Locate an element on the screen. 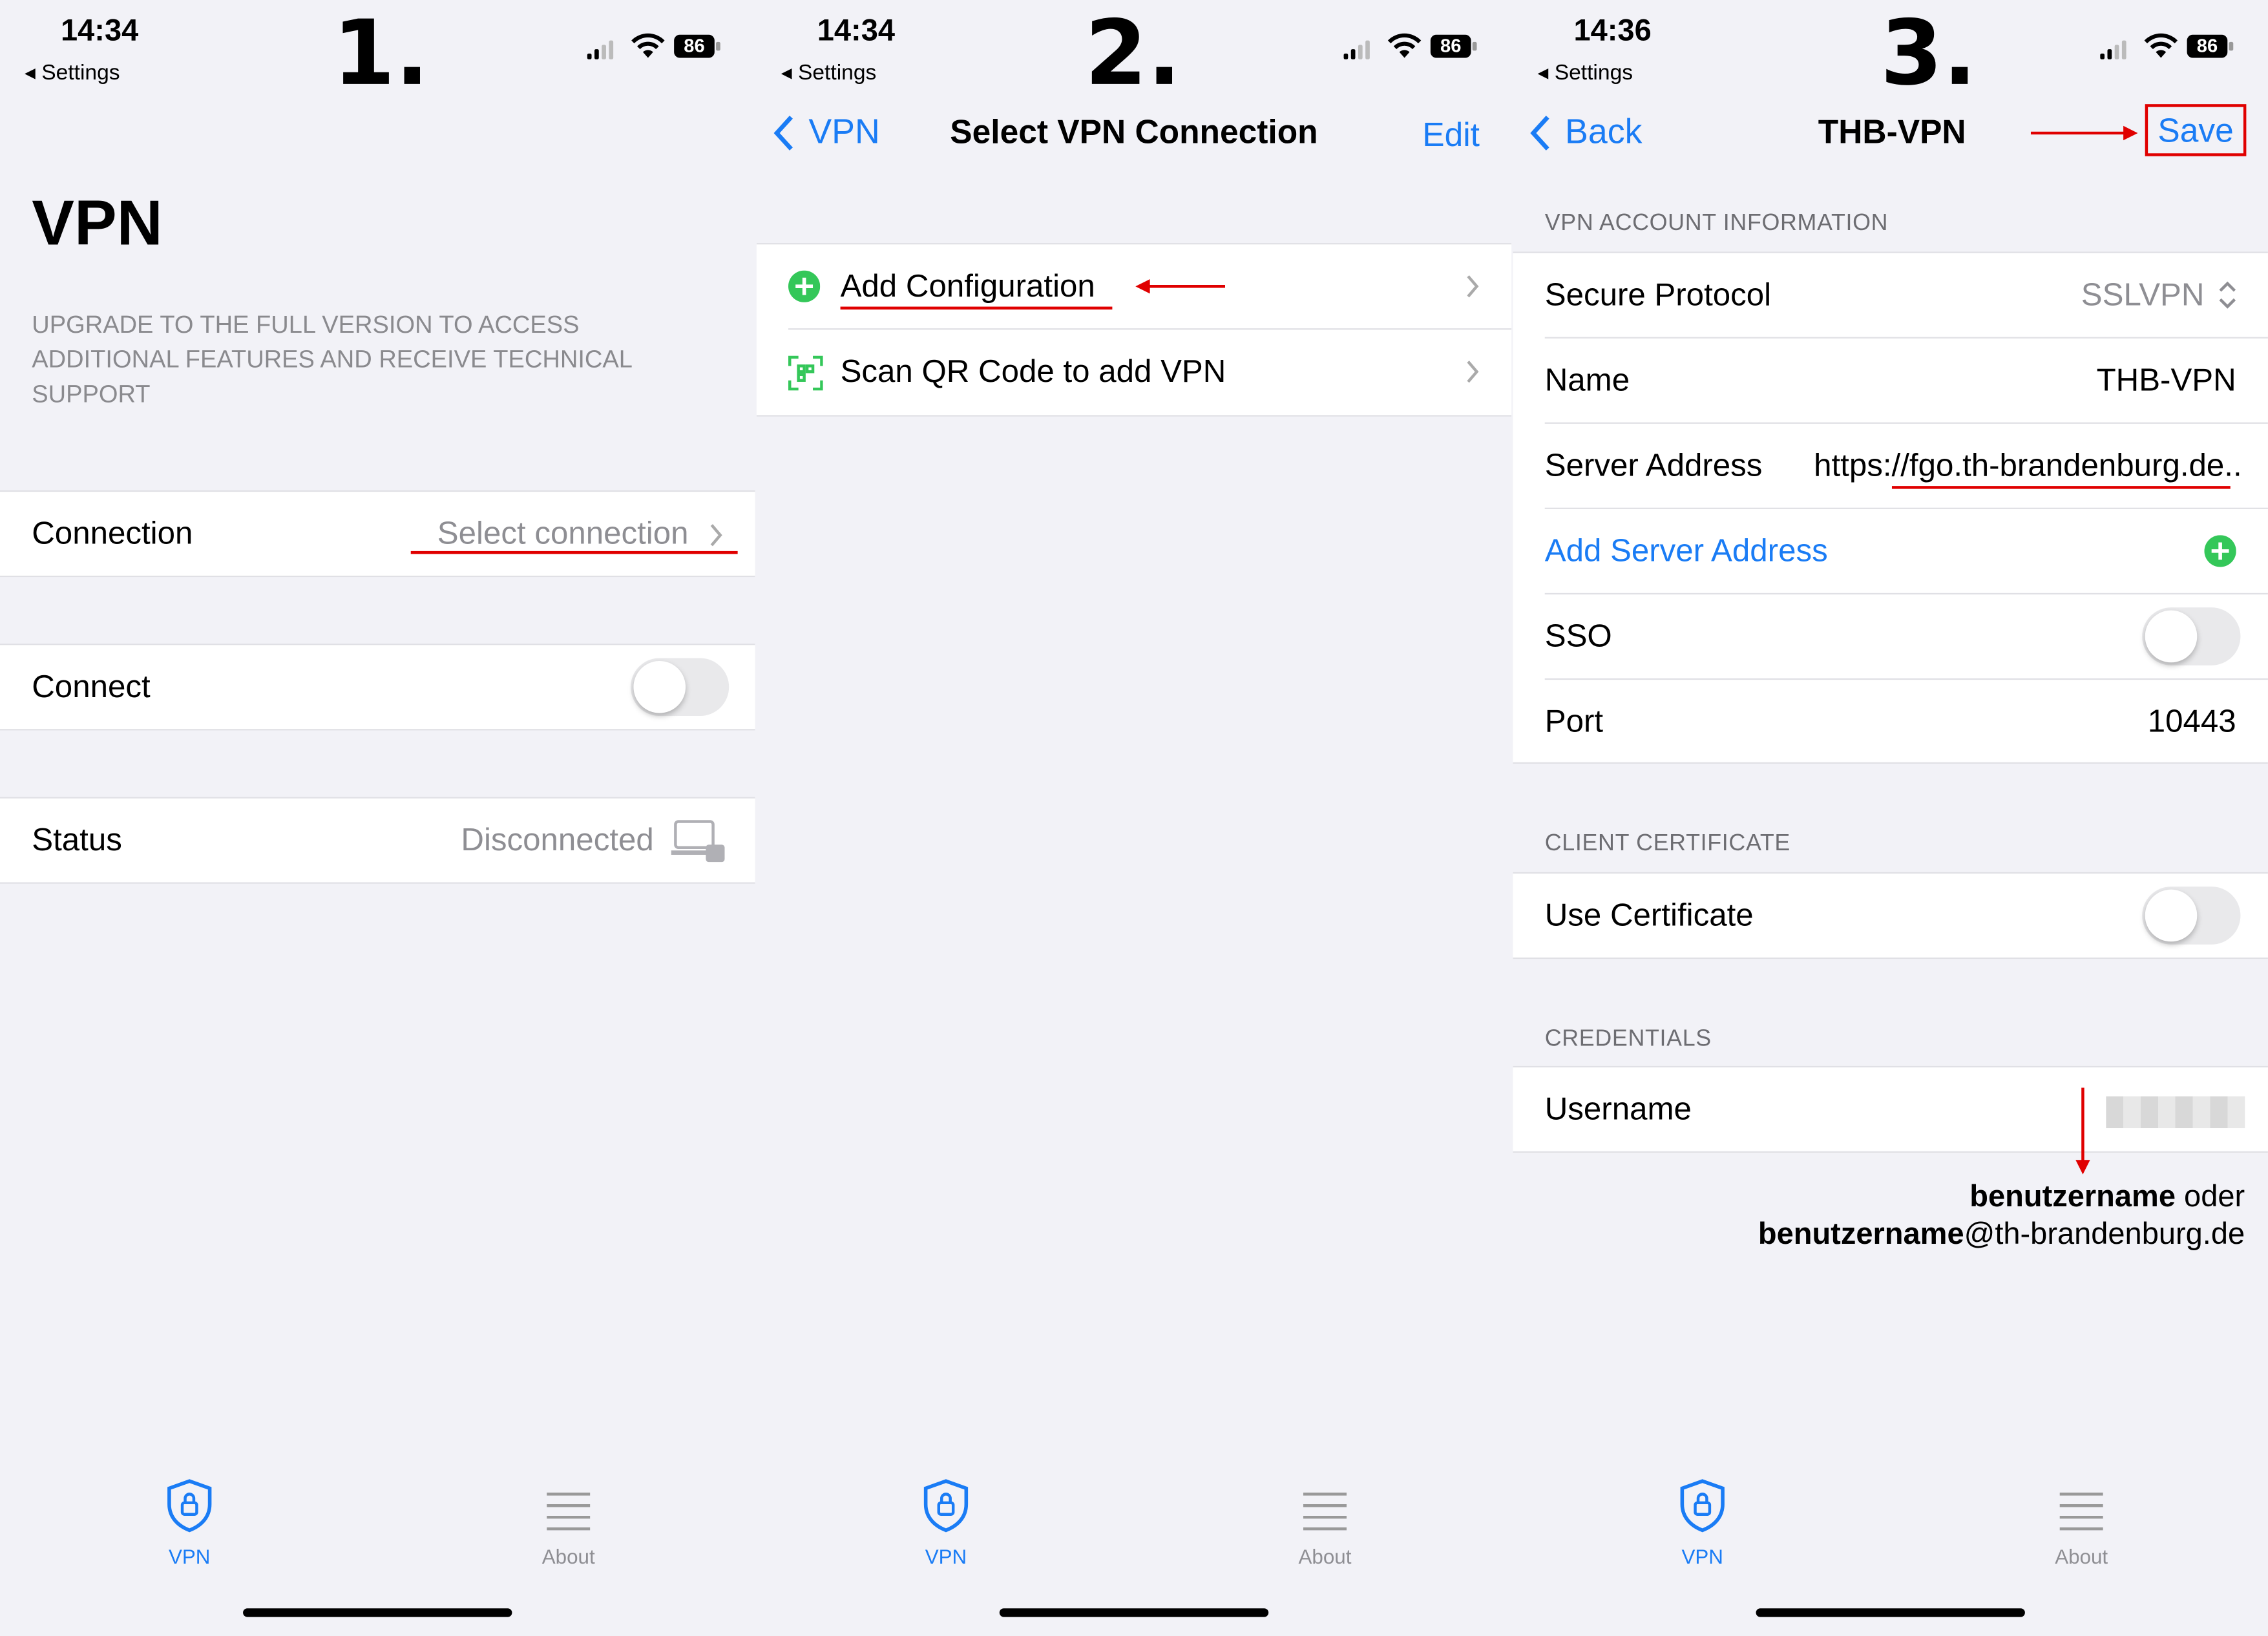 This screenshot has height=1636, width=2268. port-row: Port 10443 is located at coordinates (1890, 721).